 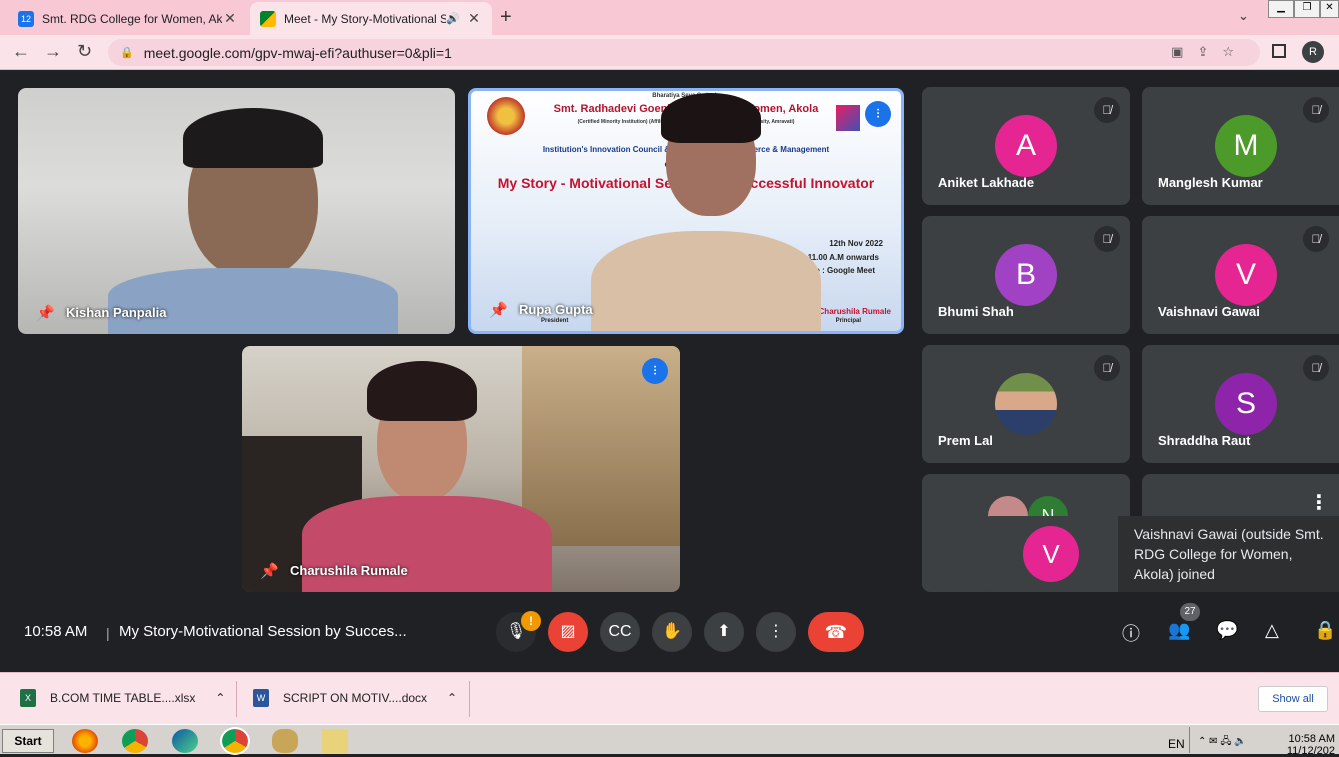 I want to click on captions-icon: CC, so click(x=620, y=631).